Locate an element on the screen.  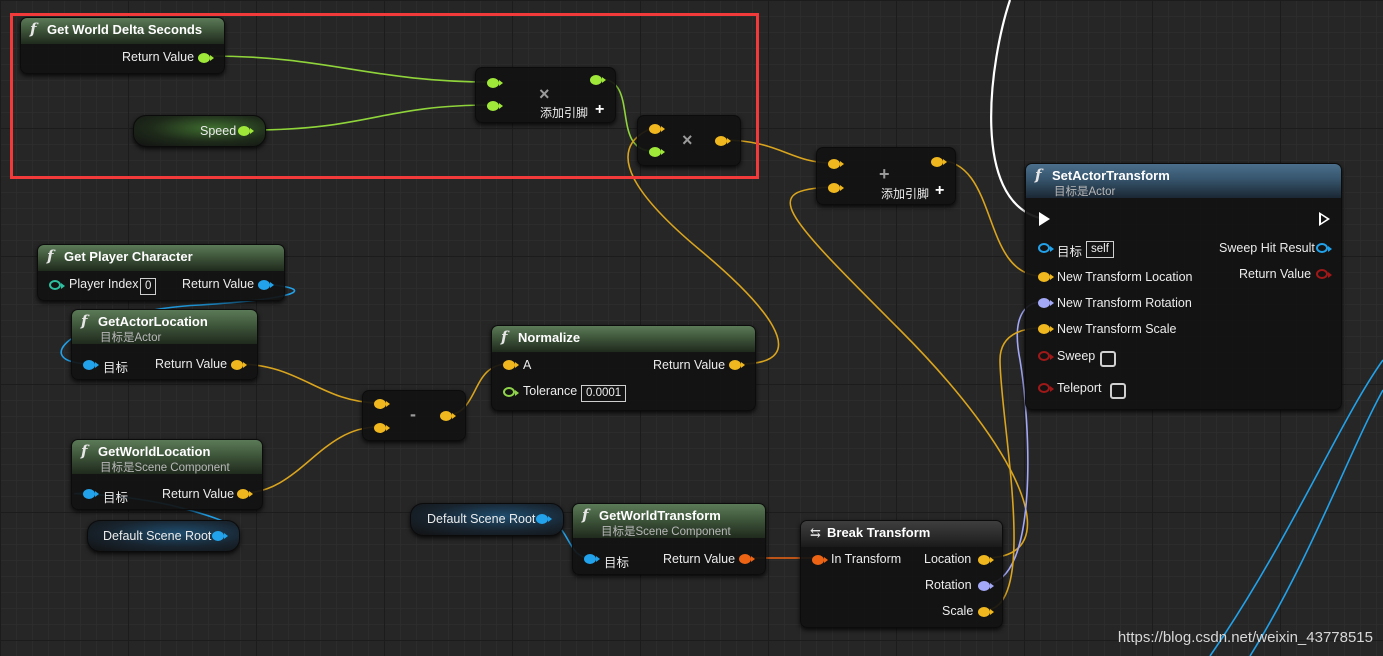
in-transform-label: In Transform is located at coordinates (866, 559).